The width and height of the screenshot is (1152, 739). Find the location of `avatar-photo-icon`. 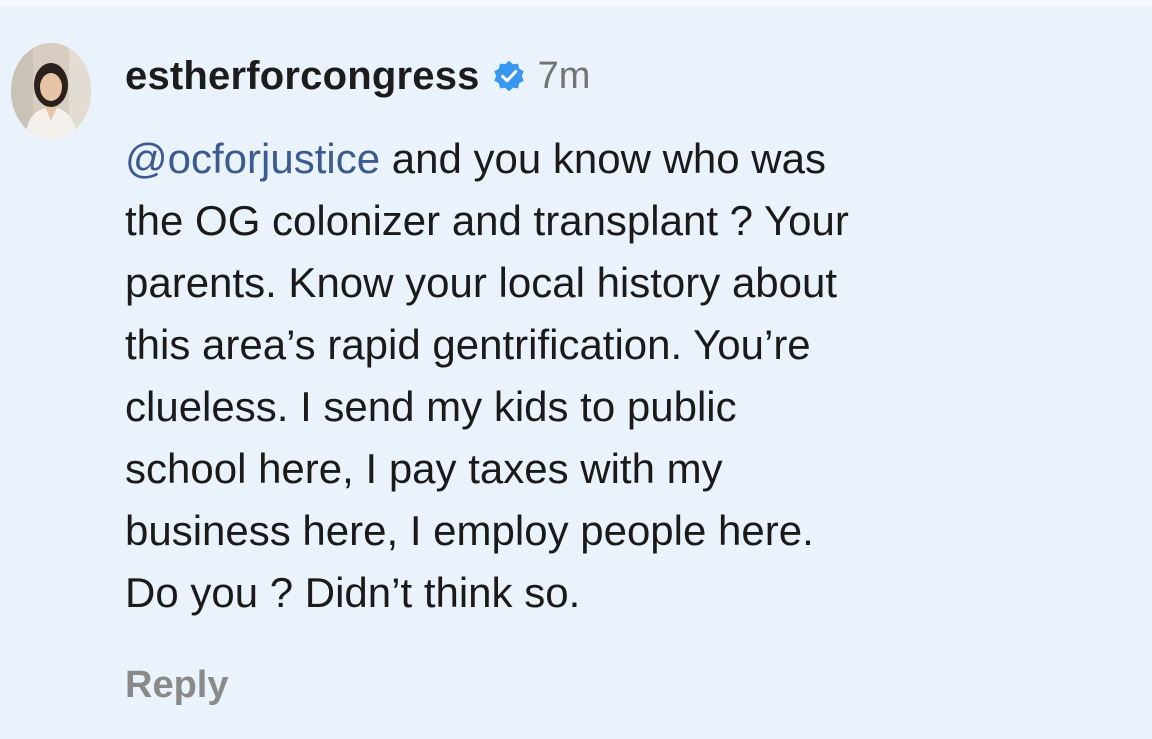

avatar-photo-icon is located at coordinates (51, 91).